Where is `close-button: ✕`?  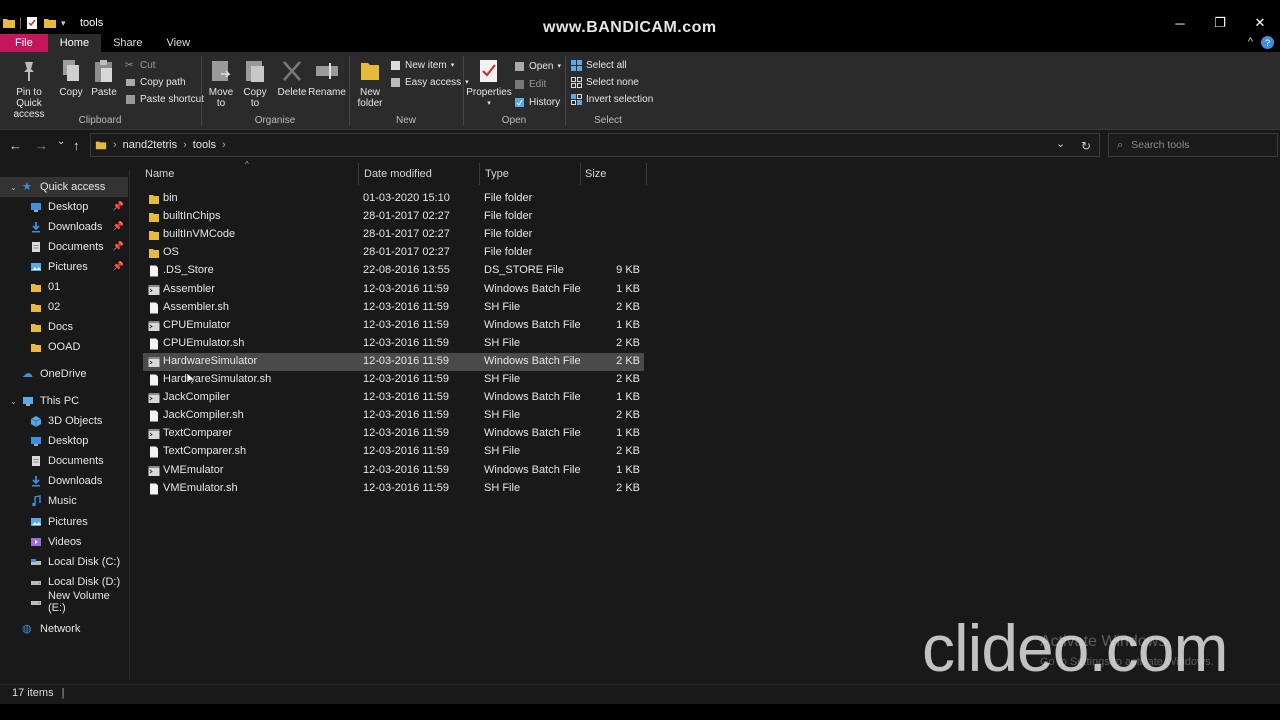 close-button: ✕ is located at coordinates (1260, 23).